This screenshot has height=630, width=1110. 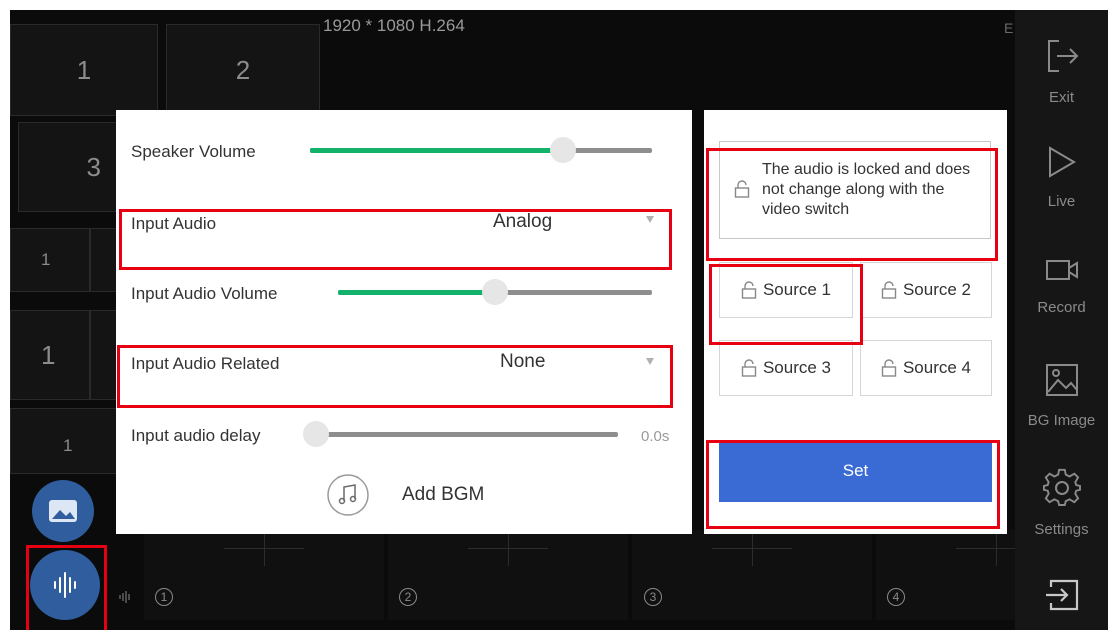 I want to click on layout-tile-5b, so click(x=104, y=355).